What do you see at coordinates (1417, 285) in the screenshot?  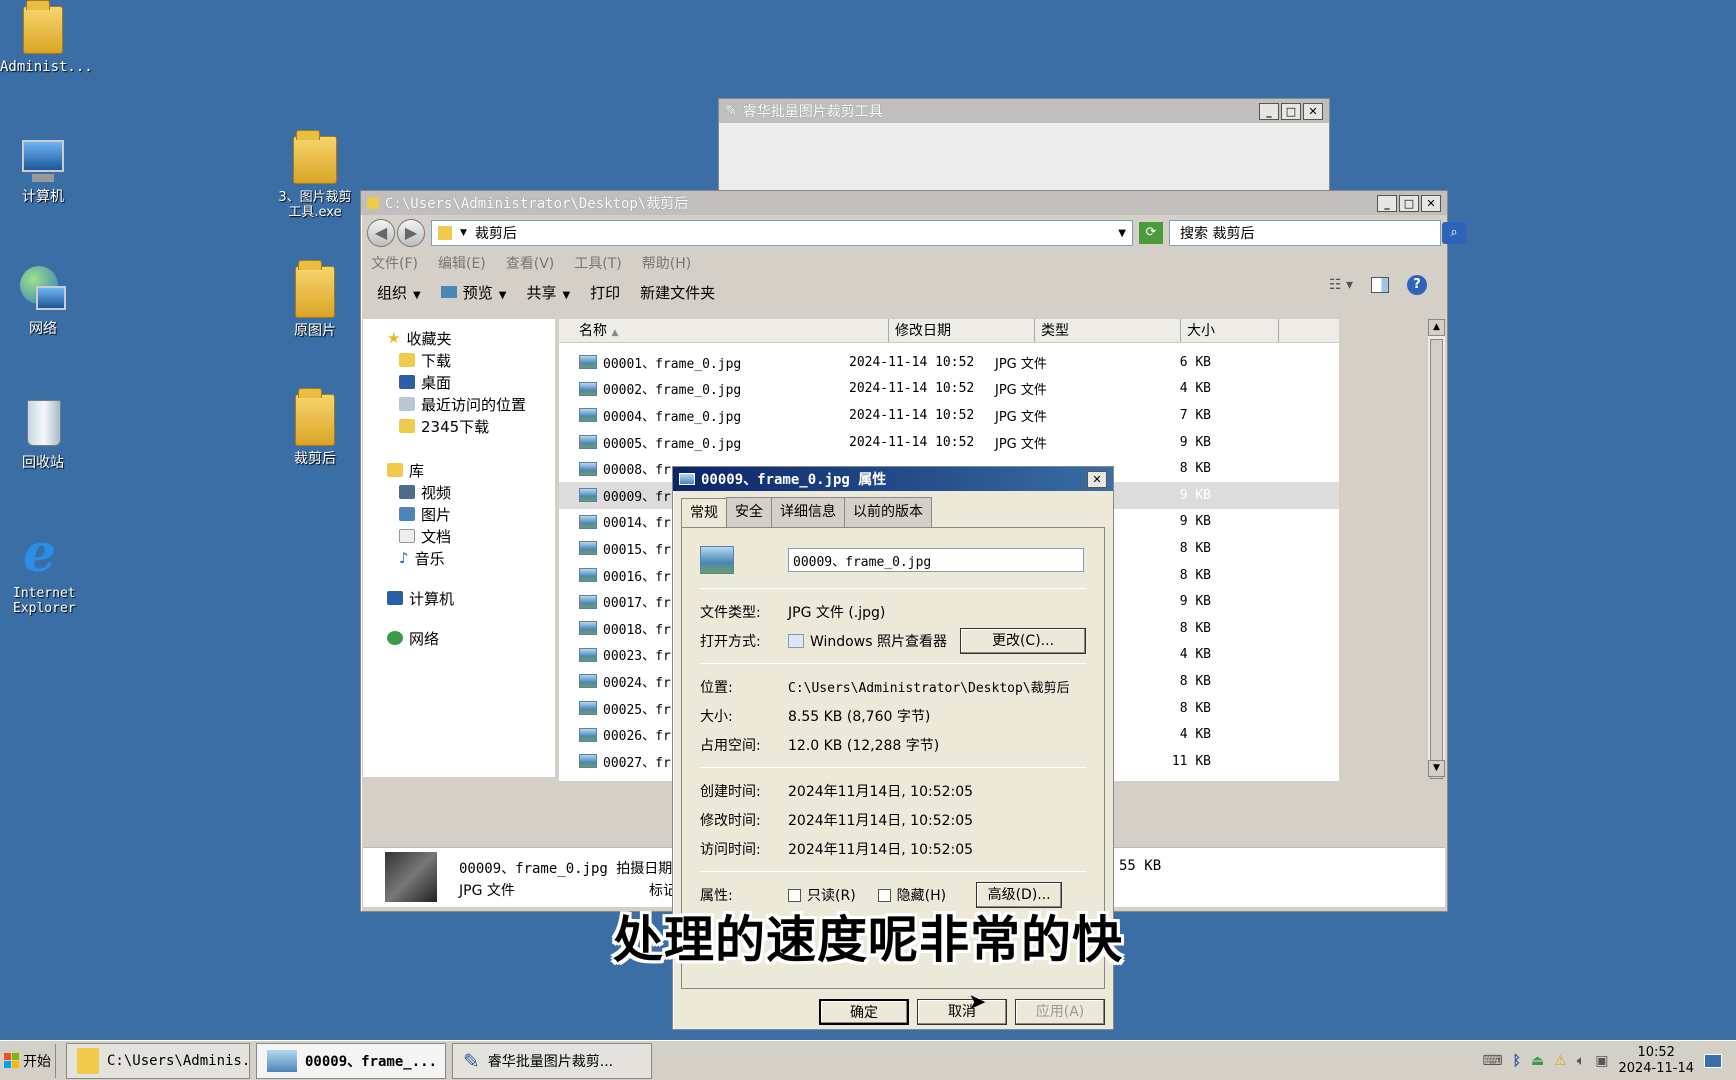 I see `help-icon: ?` at bounding box center [1417, 285].